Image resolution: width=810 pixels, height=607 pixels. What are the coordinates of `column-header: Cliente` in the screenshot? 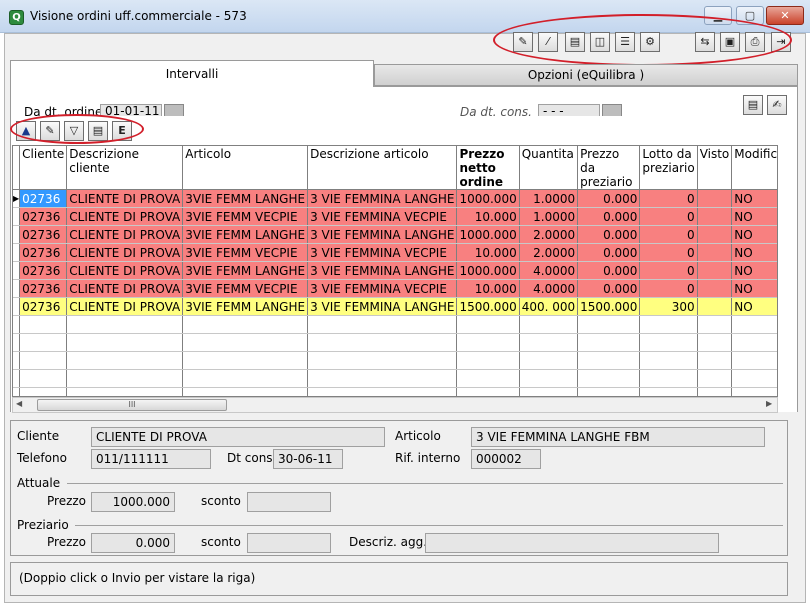 It's located at (43, 168).